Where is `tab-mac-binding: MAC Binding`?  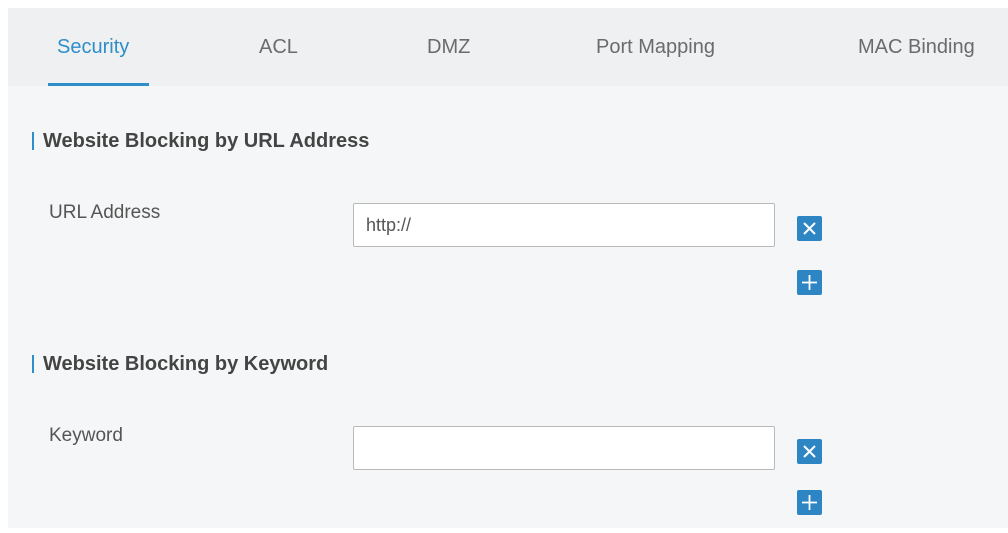
tab-mac-binding: MAC Binding is located at coordinates (916, 47).